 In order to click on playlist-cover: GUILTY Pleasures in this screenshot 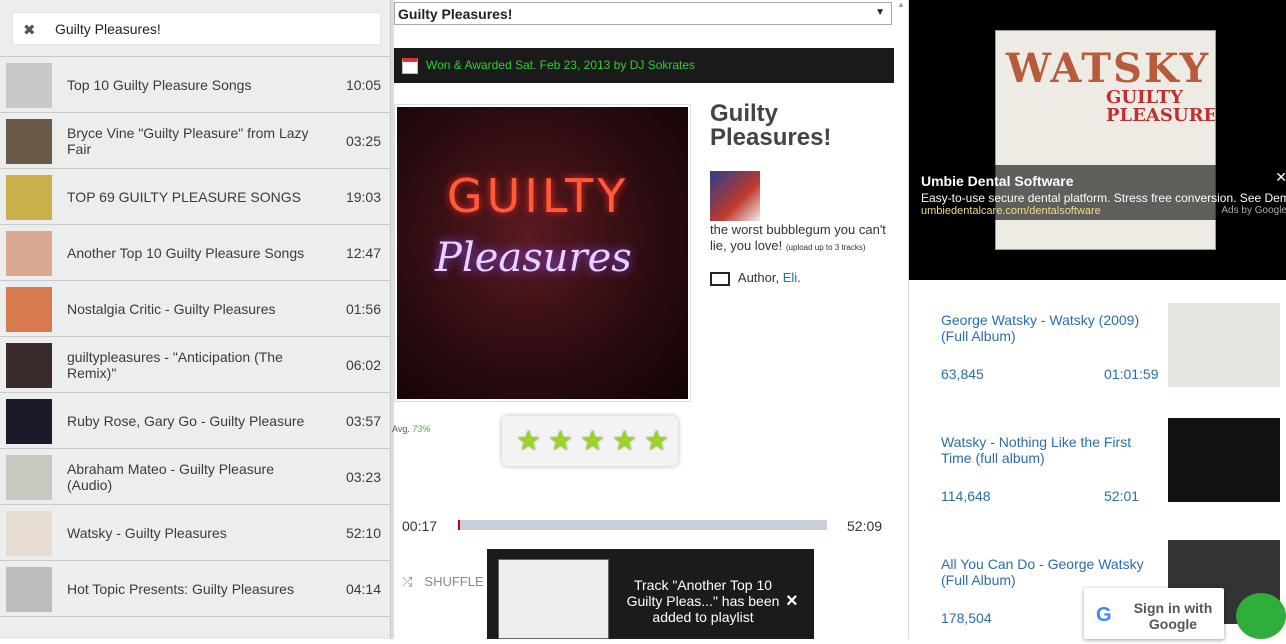, I will do `click(542, 253)`.